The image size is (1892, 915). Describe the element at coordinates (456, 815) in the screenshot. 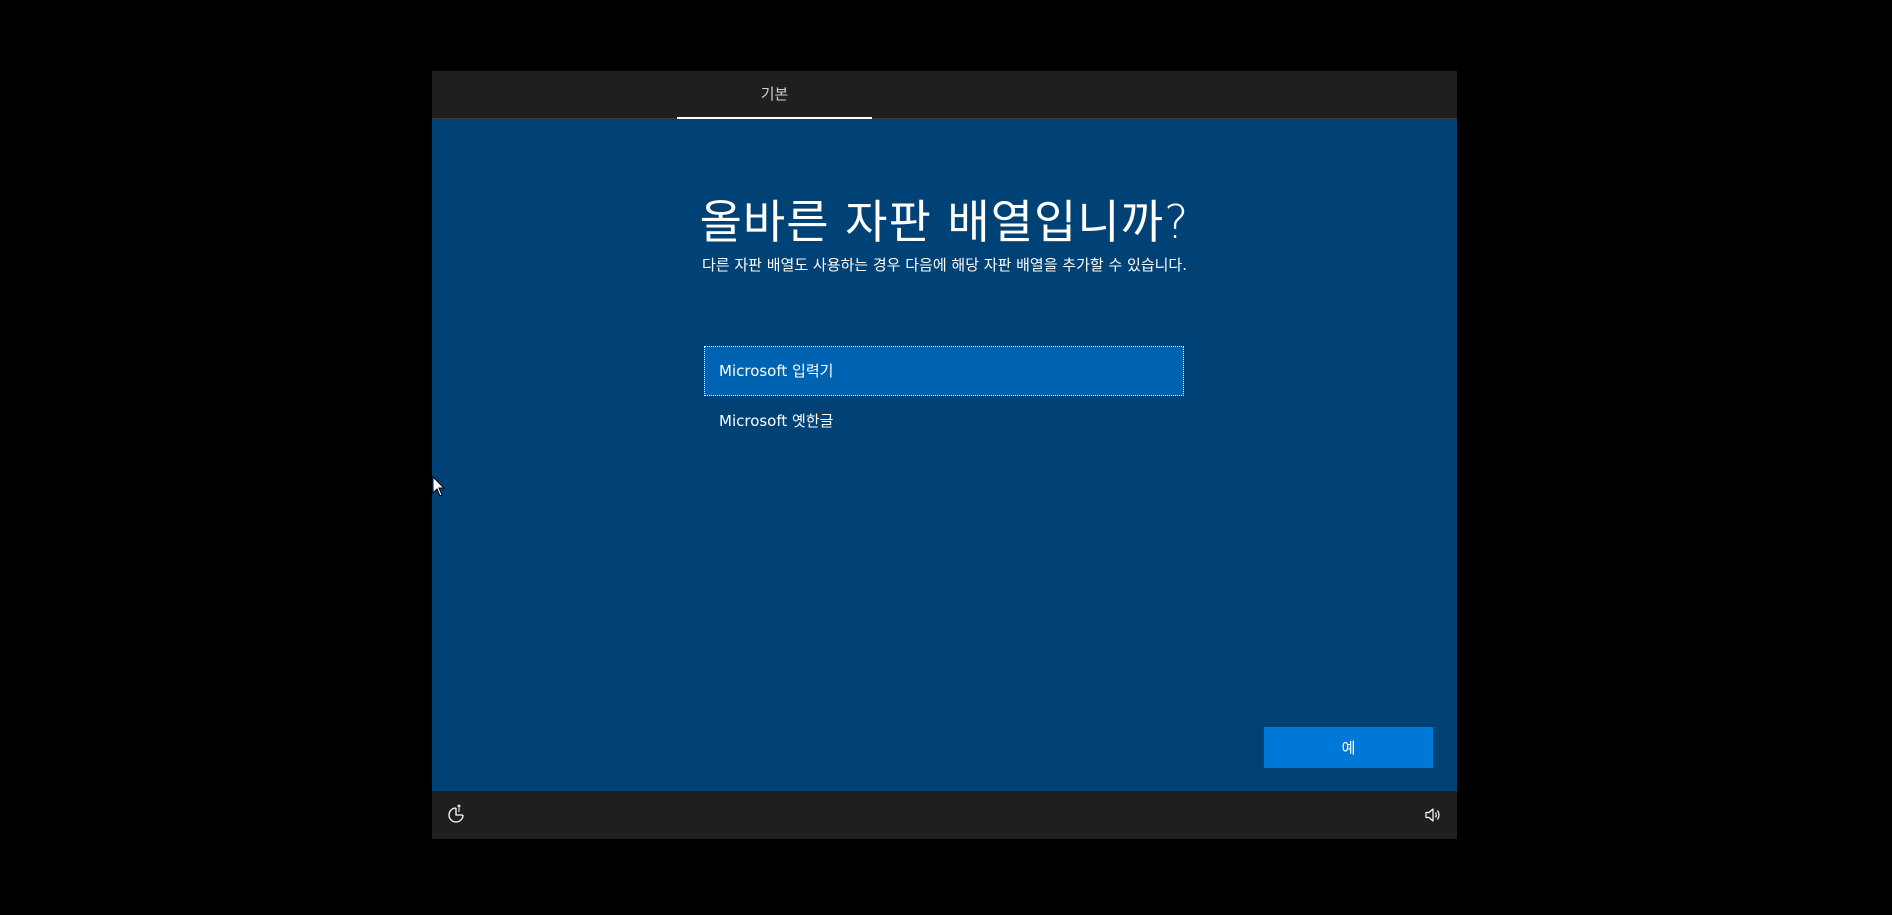

I see `accessibility-icon` at that location.